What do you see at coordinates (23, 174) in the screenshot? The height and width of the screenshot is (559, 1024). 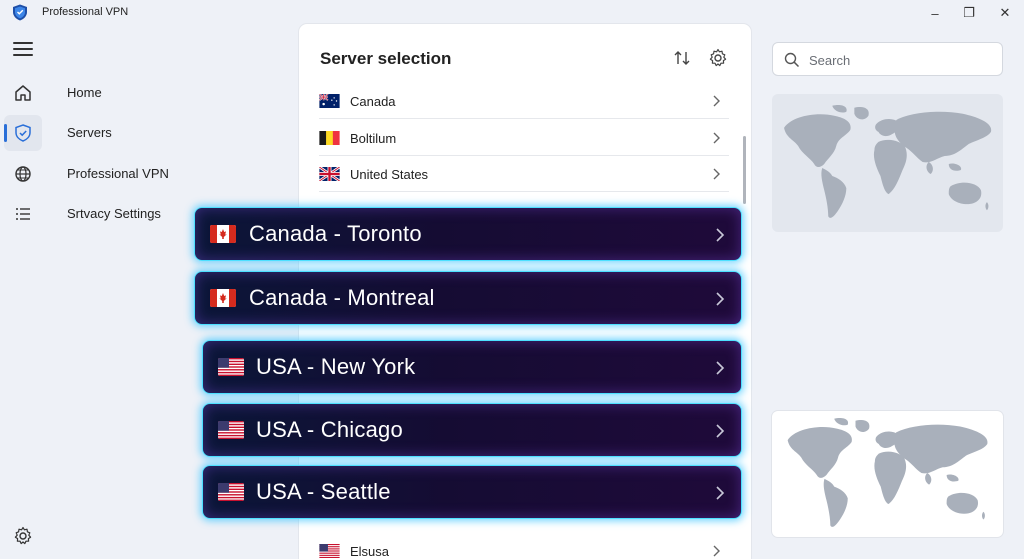 I see `globe-icon` at bounding box center [23, 174].